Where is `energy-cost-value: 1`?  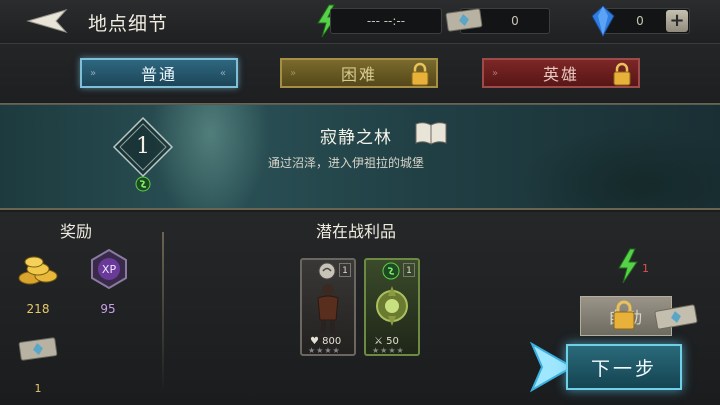
energy-cost-value: 1 is located at coordinates (645, 268).